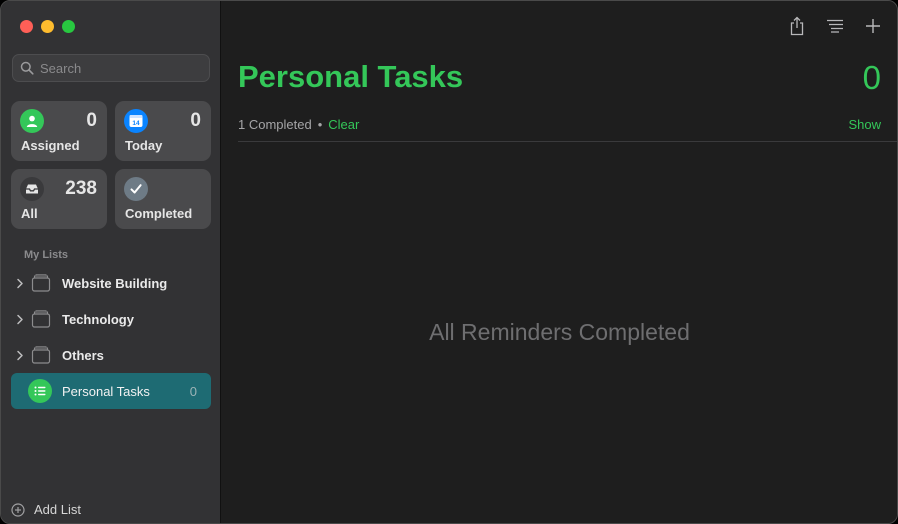 The height and width of the screenshot is (524, 898). What do you see at coordinates (91, 120) in the screenshot?
I see `assigned-count: 0` at bounding box center [91, 120].